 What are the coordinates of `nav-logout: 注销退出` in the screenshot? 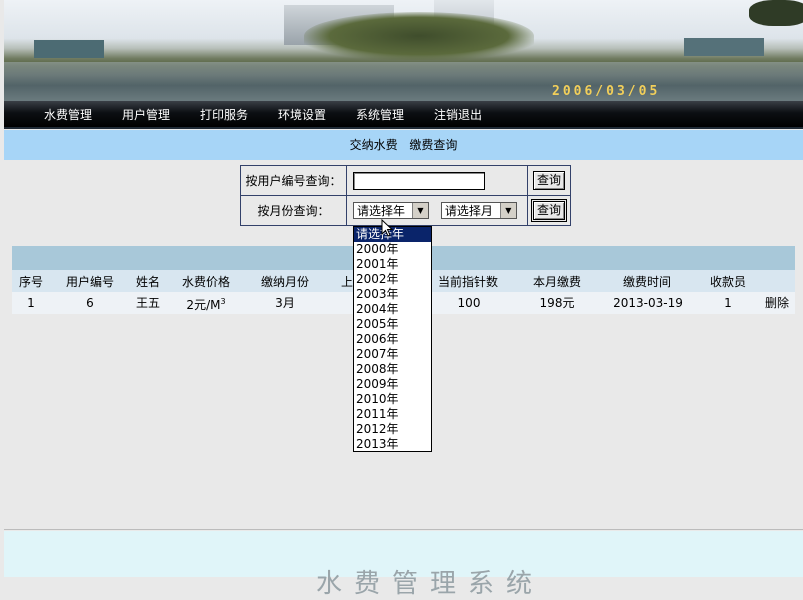 It's located at (458, 114).